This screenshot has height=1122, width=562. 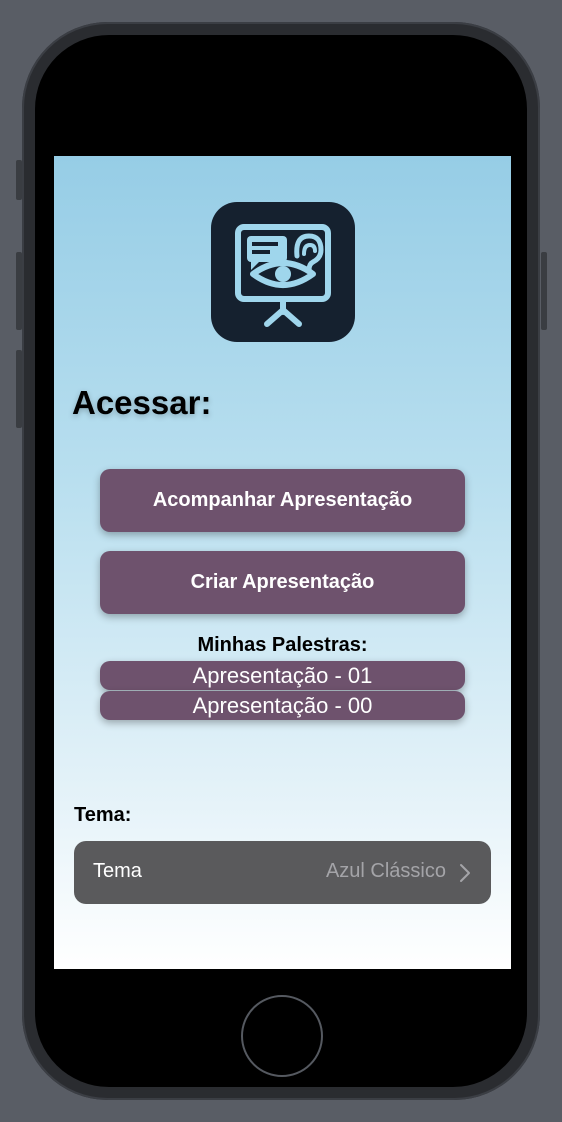 I want to click on follow-presentation-button: Acompanhar Apresentação, so click(x=282, y=500).